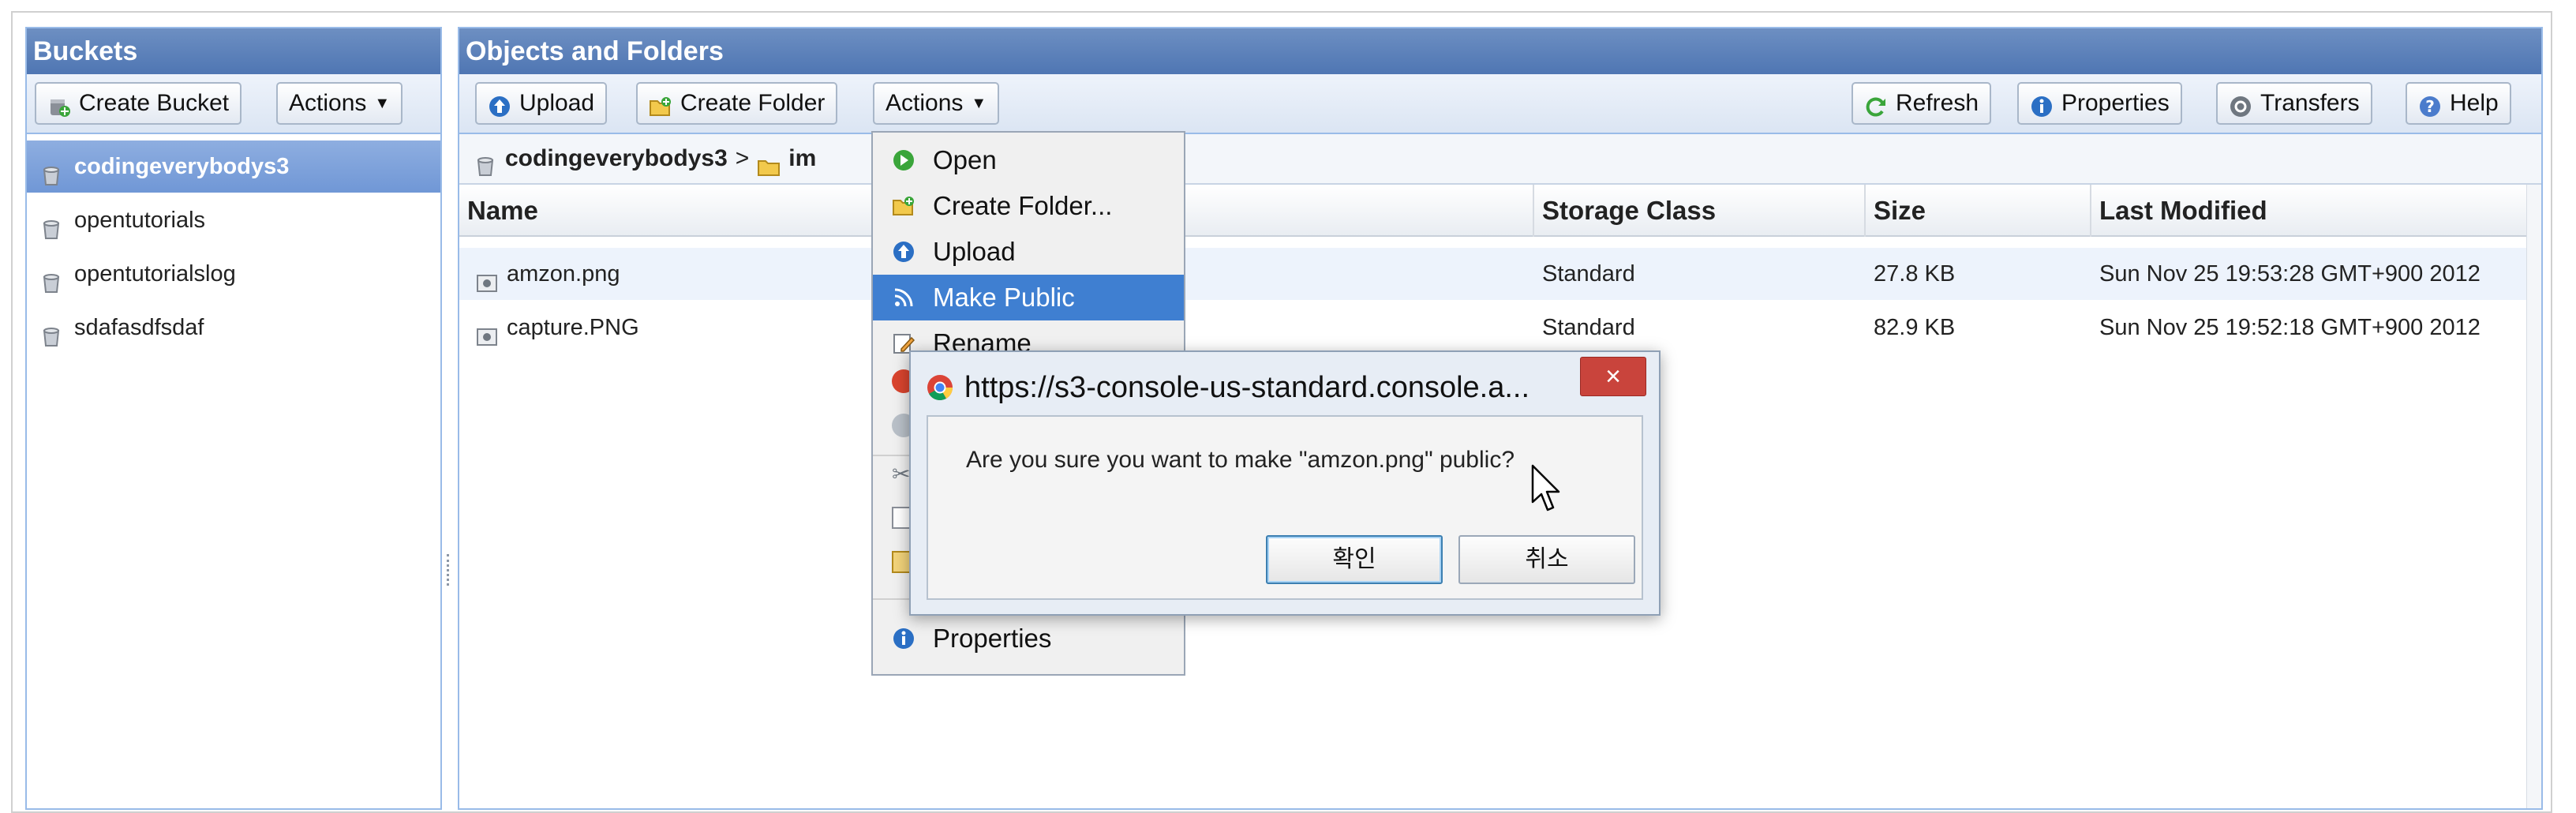 This screenshot has height=813, width=2576. I want to click on transfers-icon, so click(2240, 104).